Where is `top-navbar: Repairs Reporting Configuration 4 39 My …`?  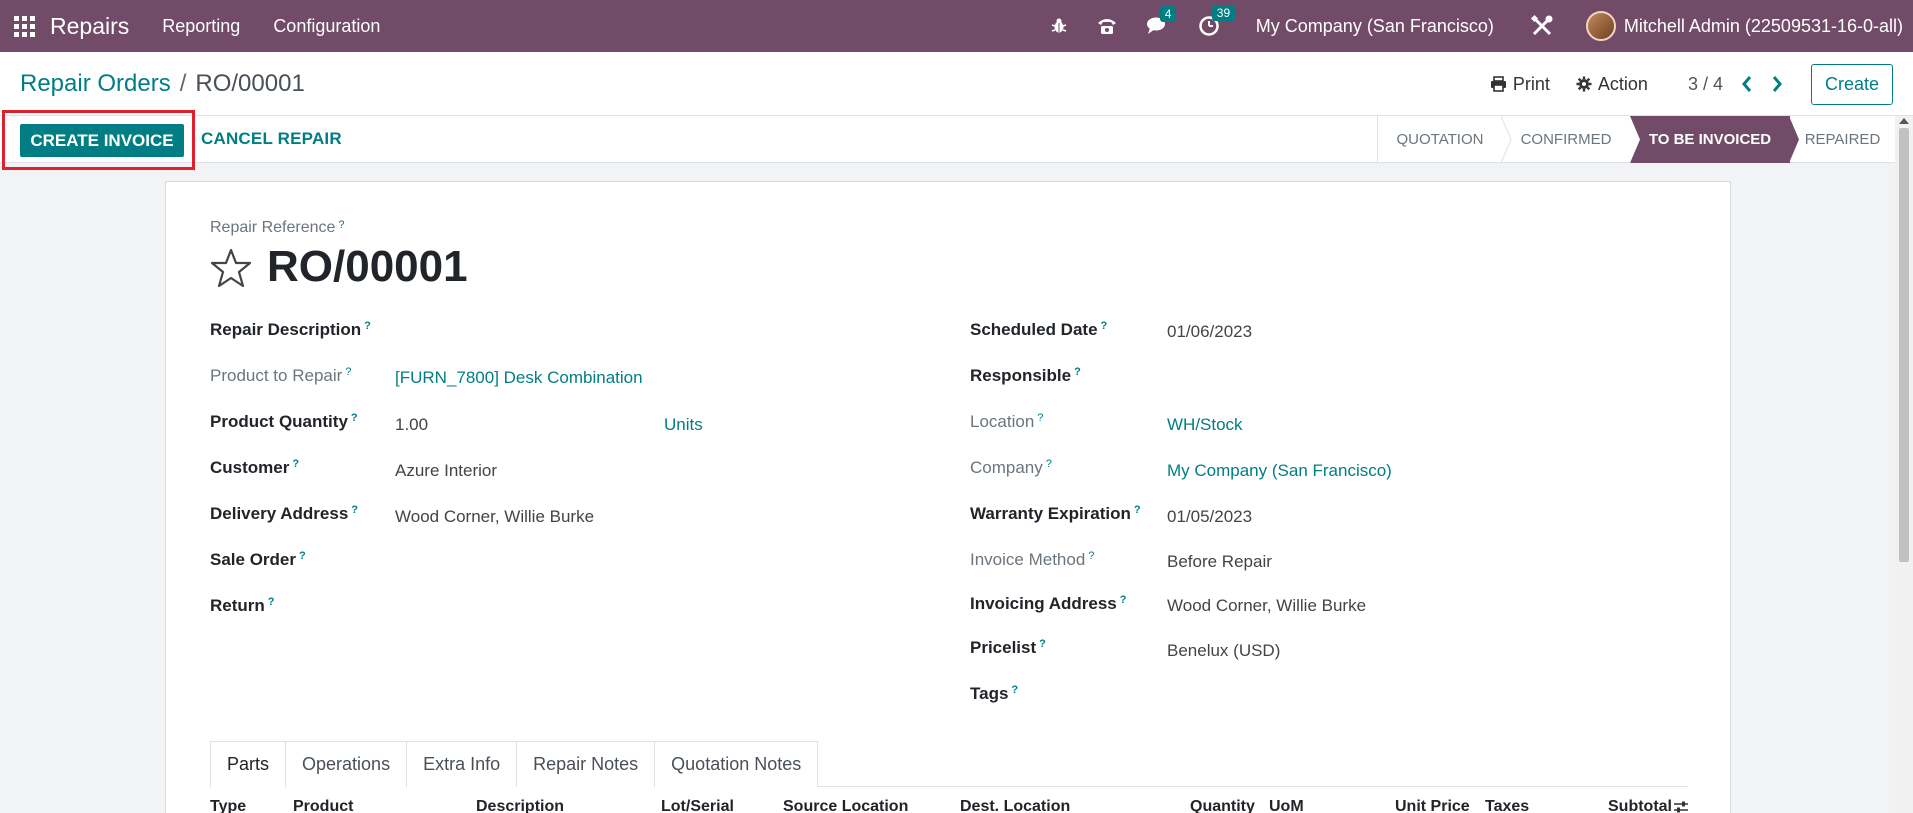
top-navbar: Repairs Reporting Configuration 4 39 My … is located at coordinates (956, 26).